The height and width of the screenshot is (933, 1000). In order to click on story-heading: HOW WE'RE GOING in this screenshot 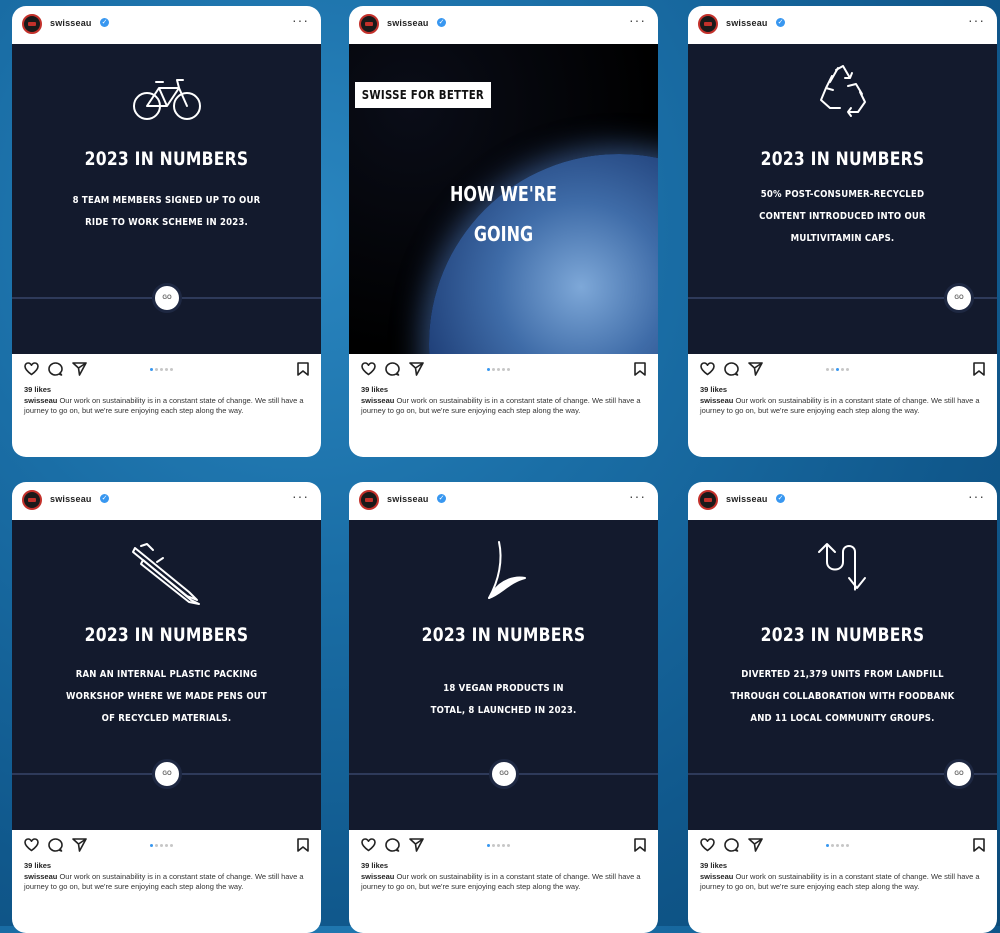, I will do `click(503, 214)`.